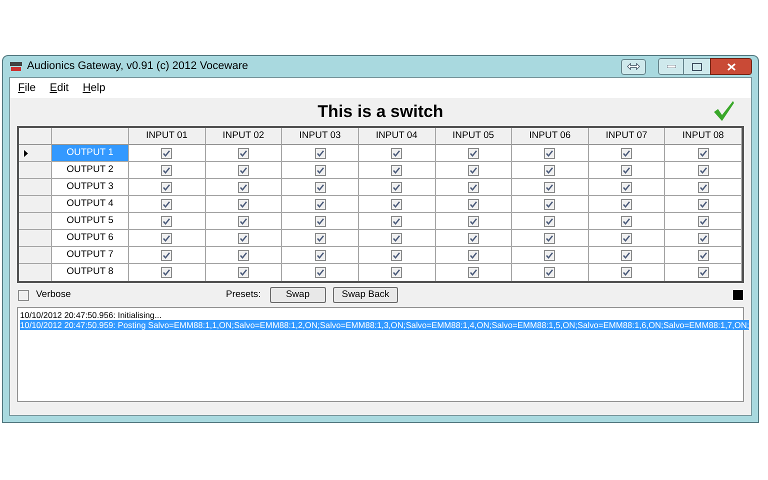 Image resolution: width=768 pixels, height=480 pixels. I want to click on close-icon, so click(731, 66).